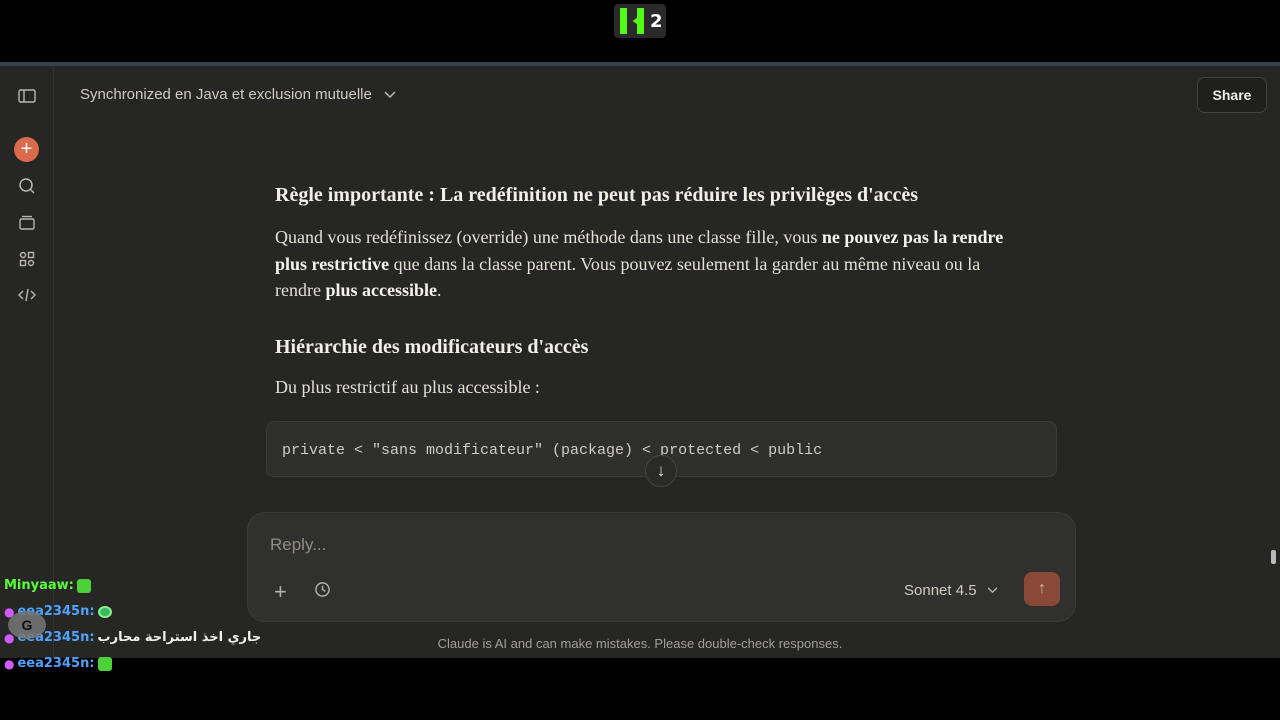 This screenshot has height=720, width=1280. Describe the element at coordinates (439, 290) in the screenshot. I see `para-text-e: .` at that location.